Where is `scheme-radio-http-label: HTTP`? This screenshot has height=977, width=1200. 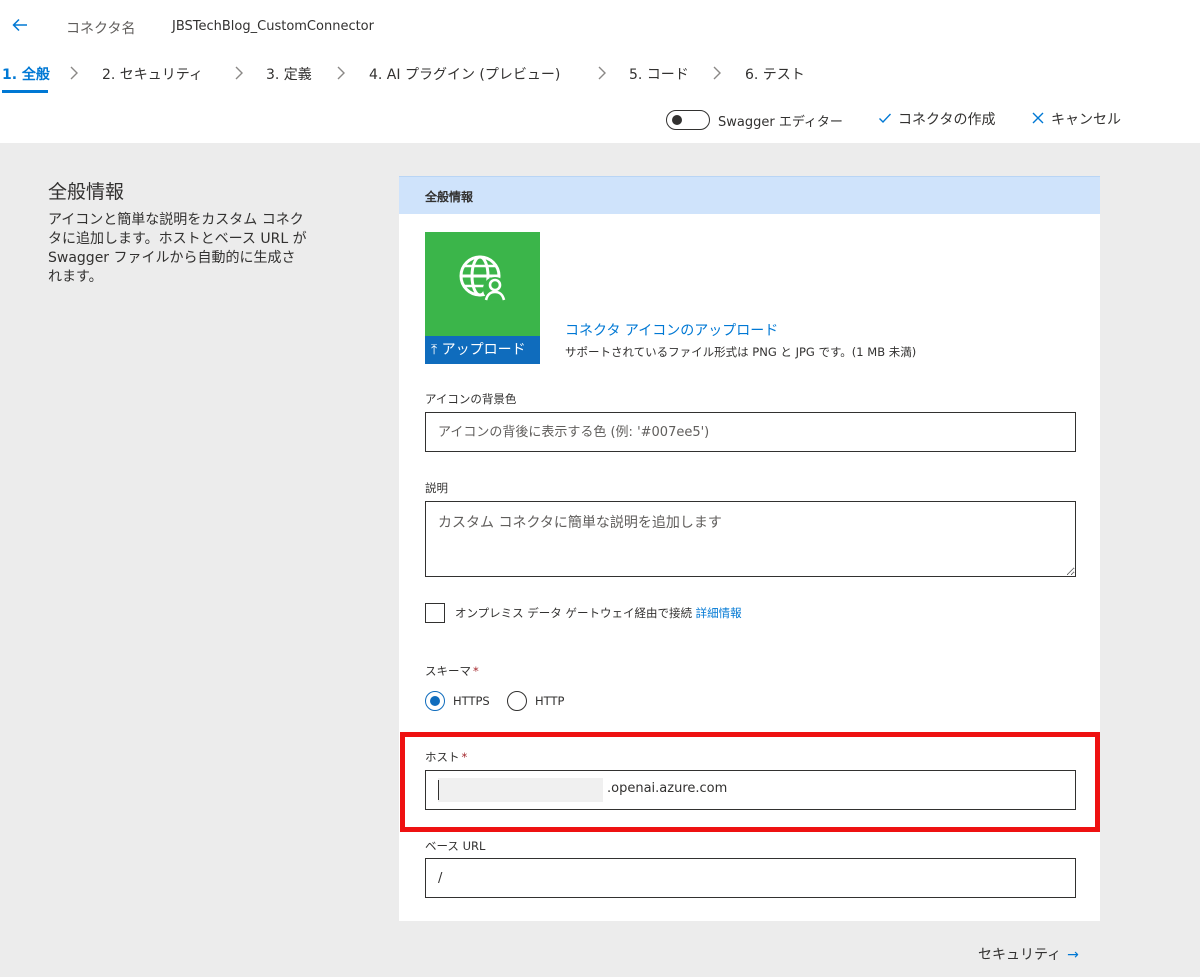
scheme-radio-http-label: HTTP is located at coordinates (550, 701).